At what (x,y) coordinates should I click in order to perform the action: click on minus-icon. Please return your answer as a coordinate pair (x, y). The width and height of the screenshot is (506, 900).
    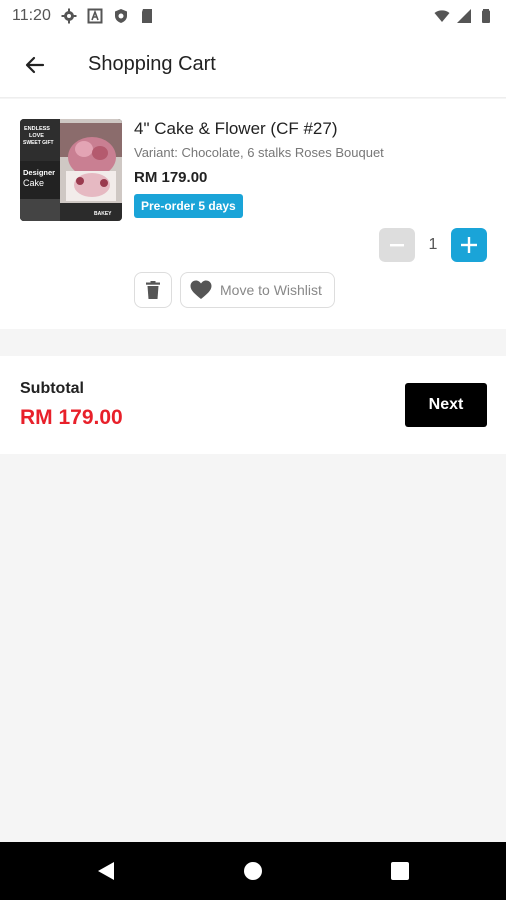
    Looking at the image, I should click on (397, 245).